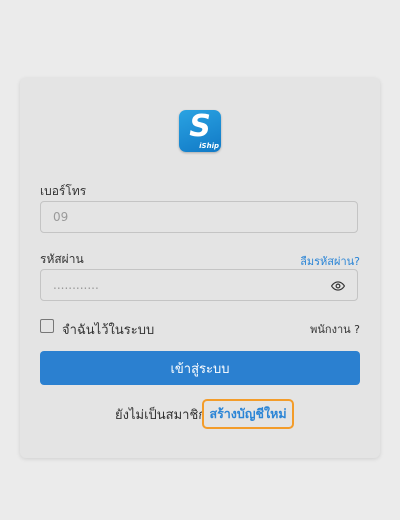  I want to click on password-input-wrapper, so click(199, 285).